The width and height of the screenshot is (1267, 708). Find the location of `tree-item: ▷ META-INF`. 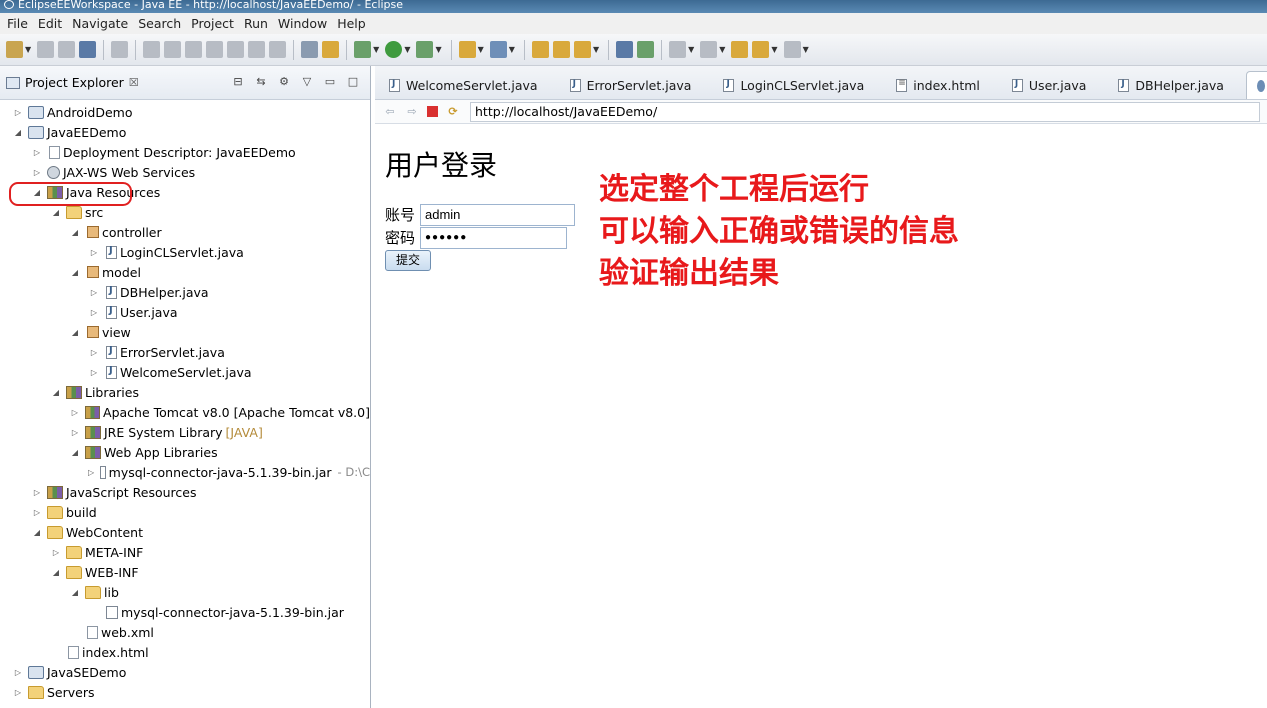

tree-item: ▷ META-INF is located at coordinates (185, 552).